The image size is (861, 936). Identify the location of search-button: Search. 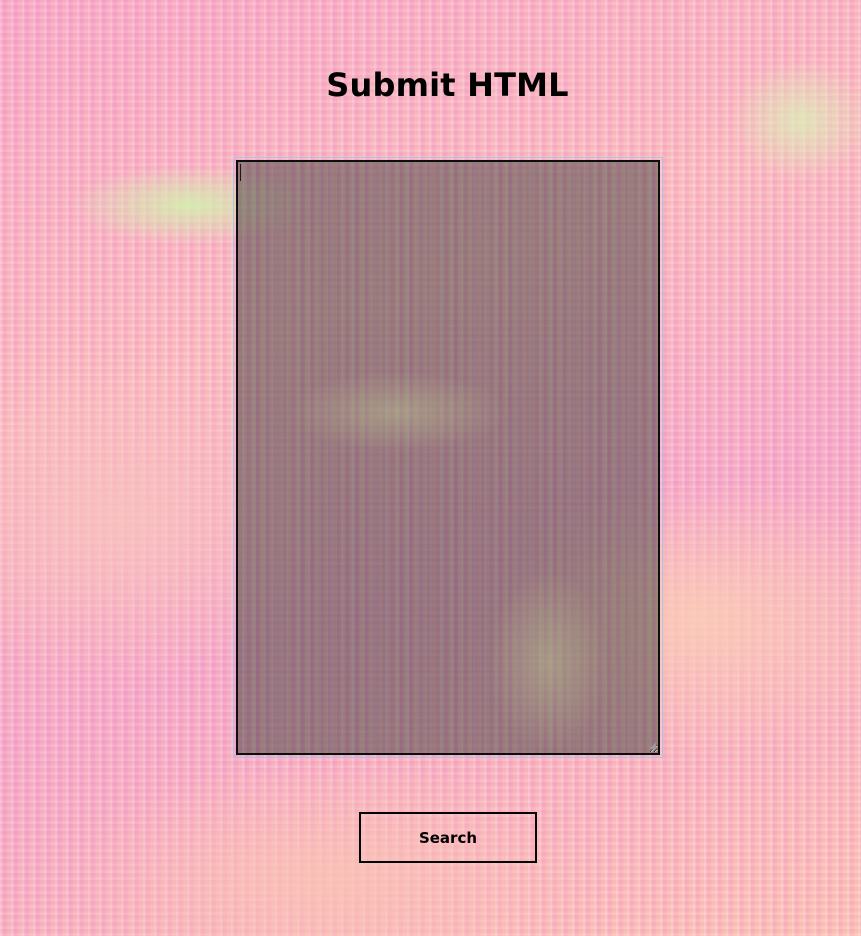
(448, 837).